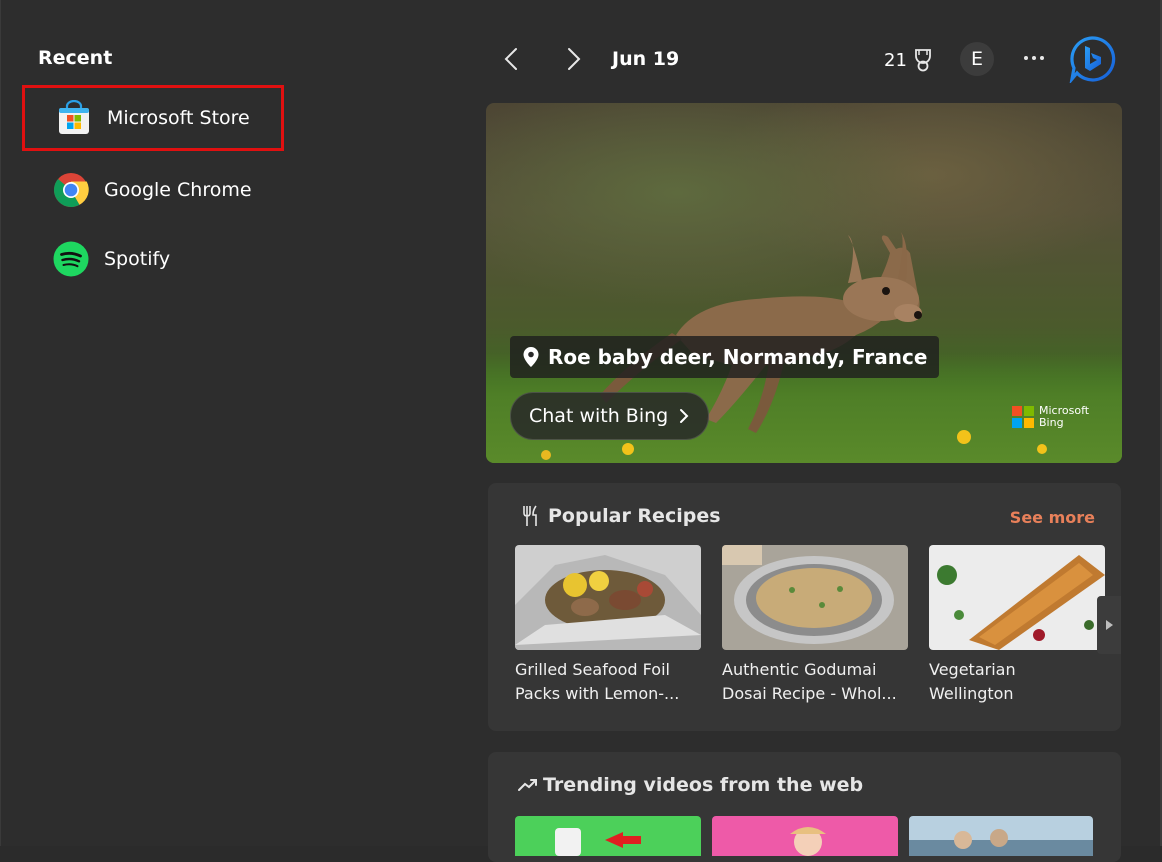 The image size is (1162, 862). What do you see at coordinates (178, 190) in the screenshot?
I see `recent-item-label: Google Chrome` at bounding box center [178, 190].